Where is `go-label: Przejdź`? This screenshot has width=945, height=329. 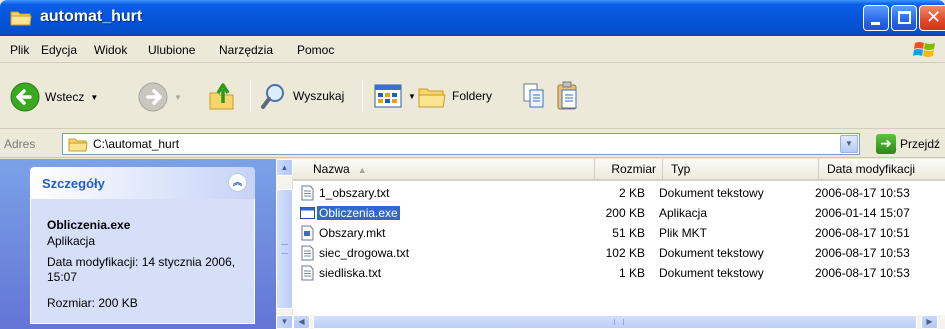
go-label: Przejdź is located at coordinates (920, 144).